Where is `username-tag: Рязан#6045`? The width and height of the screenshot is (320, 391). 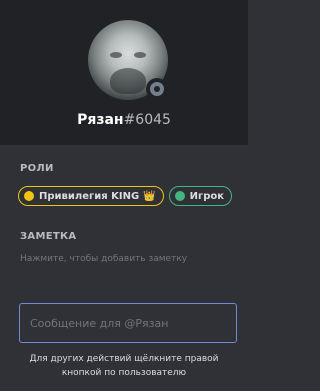
username-tag: Рязан#6045 is located at coordinates (124, 120).